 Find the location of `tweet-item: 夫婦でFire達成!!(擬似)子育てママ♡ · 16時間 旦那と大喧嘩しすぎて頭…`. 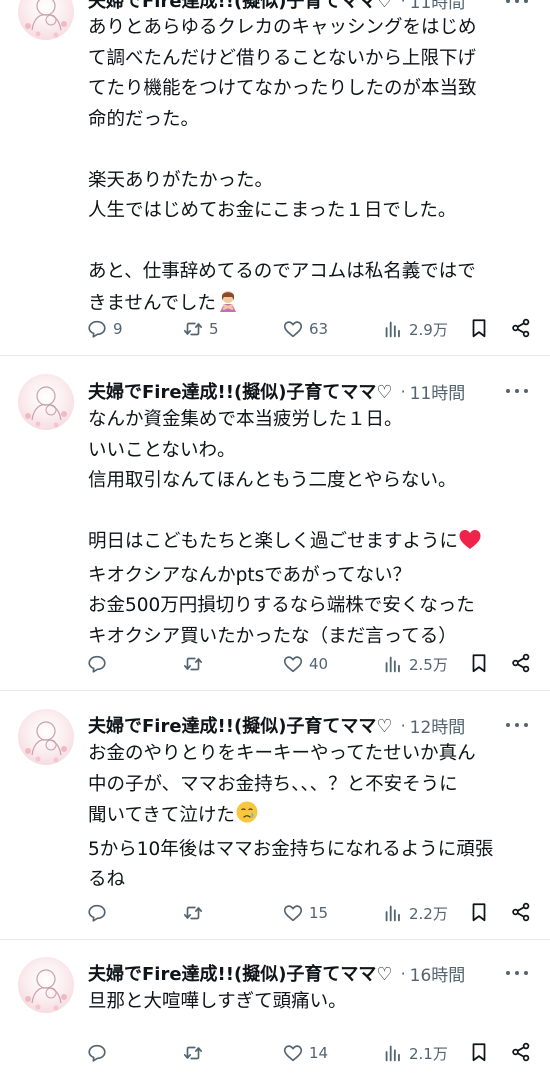

tweet-item: 夫婦でFire達成!!(擬似)子育てママ♡ · 16時間 旦那と大喧嘩しすぎて頭… is located at coordinates (275, 1009).